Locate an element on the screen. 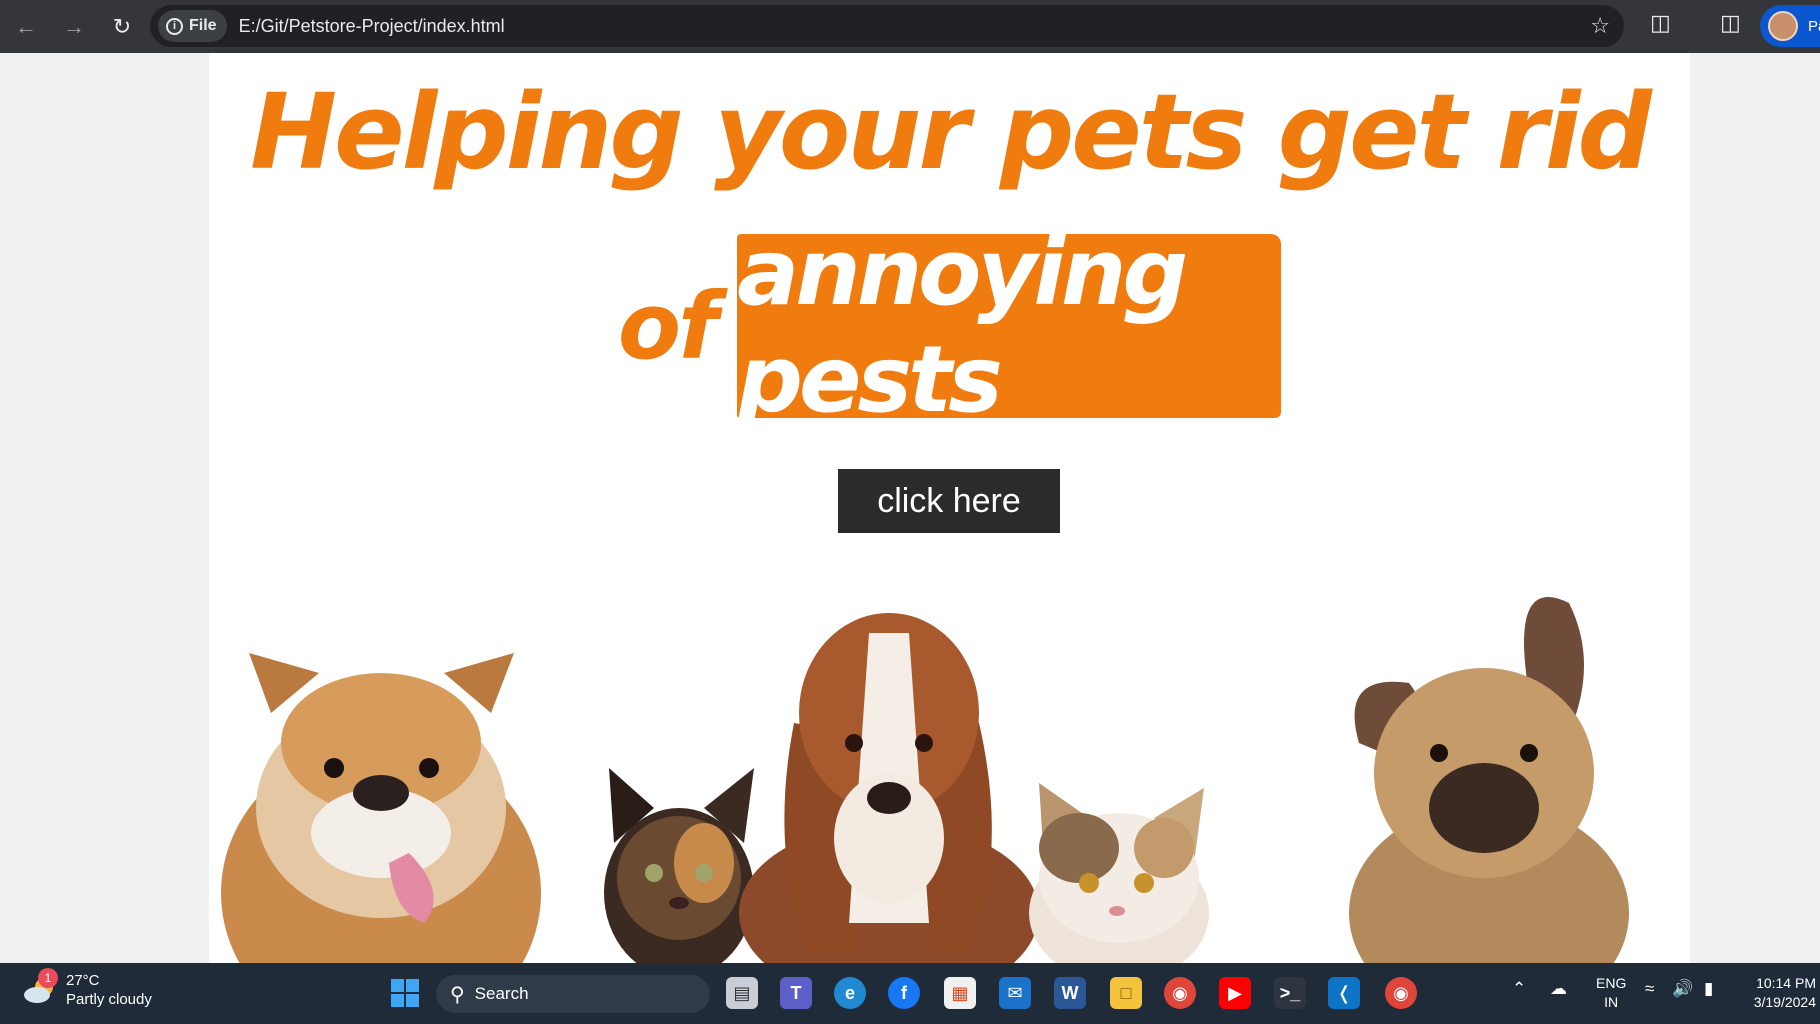  battery-icon: ▮ is located at coordinates (1708, 989).